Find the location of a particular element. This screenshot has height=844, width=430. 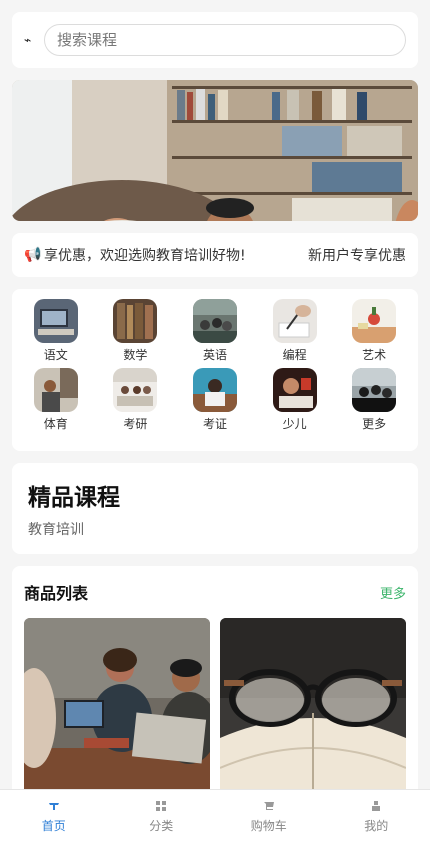

category-item-sports: 体育 is located at coordinates (56, 399).